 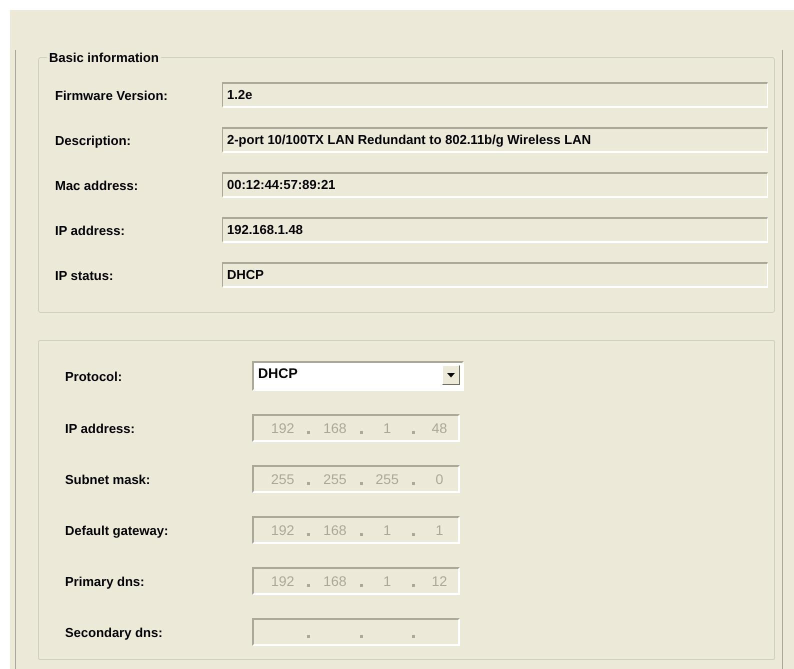 What do you see at coordinates (104, 57) in the screenshot?
I see `group-title: Basic information` at bounding box center [104, 57].